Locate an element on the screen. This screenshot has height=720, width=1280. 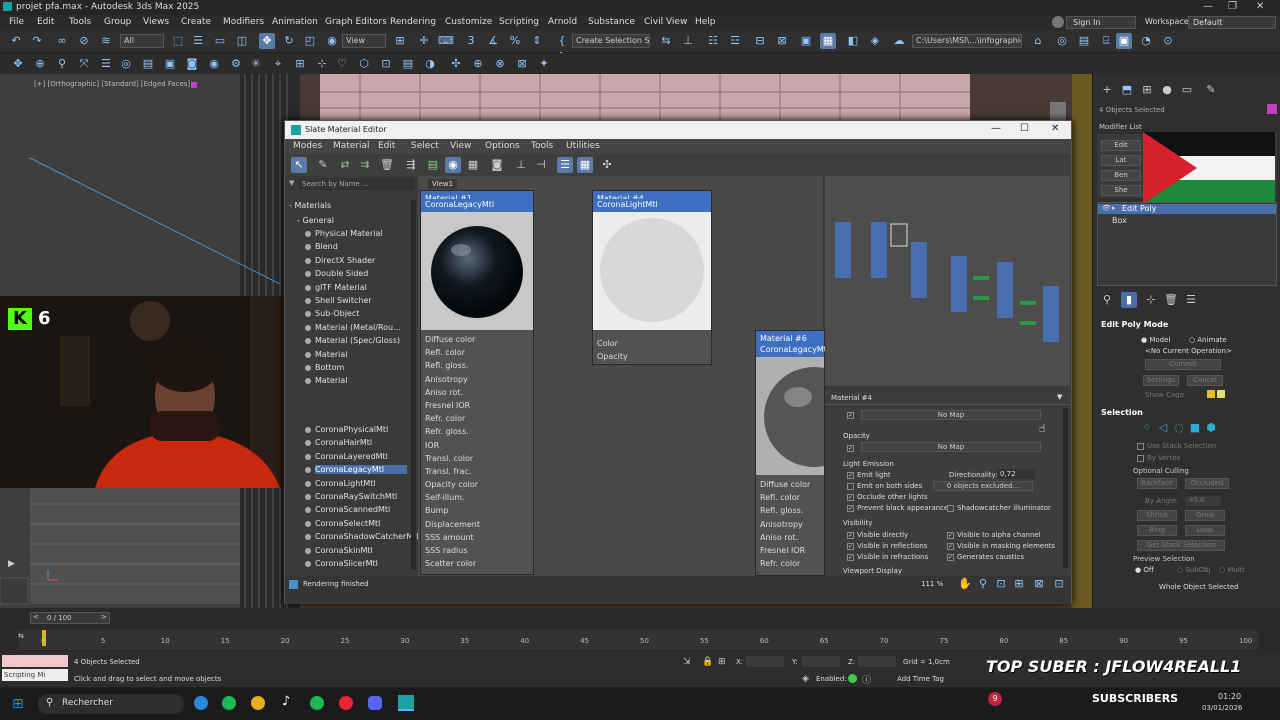
show-background-icon: ◙ is located at coordinates (497, 165).